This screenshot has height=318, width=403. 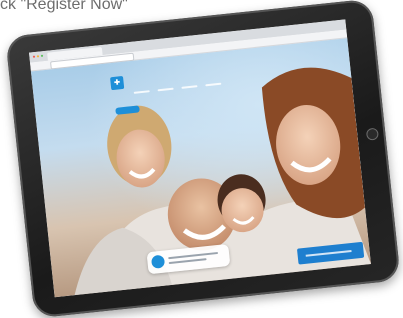 I want to click on cross-mark-icon: ✚, so click(x=117, y=82).